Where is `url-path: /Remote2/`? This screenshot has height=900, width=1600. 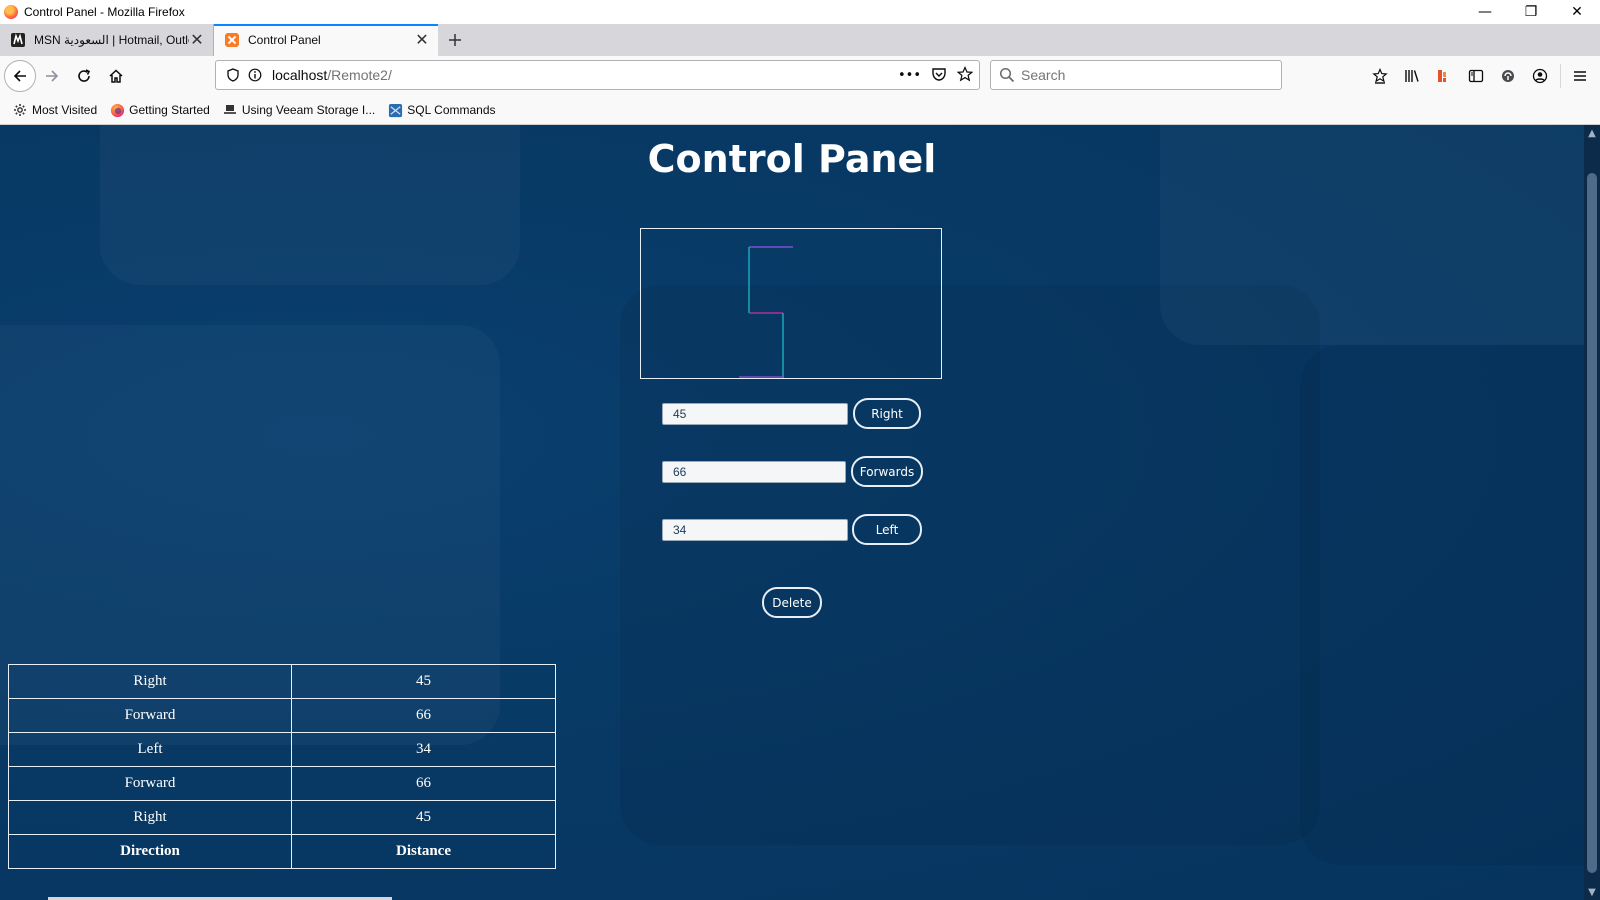 url-path: /Remote2/ is located at coordinates (359, 75).